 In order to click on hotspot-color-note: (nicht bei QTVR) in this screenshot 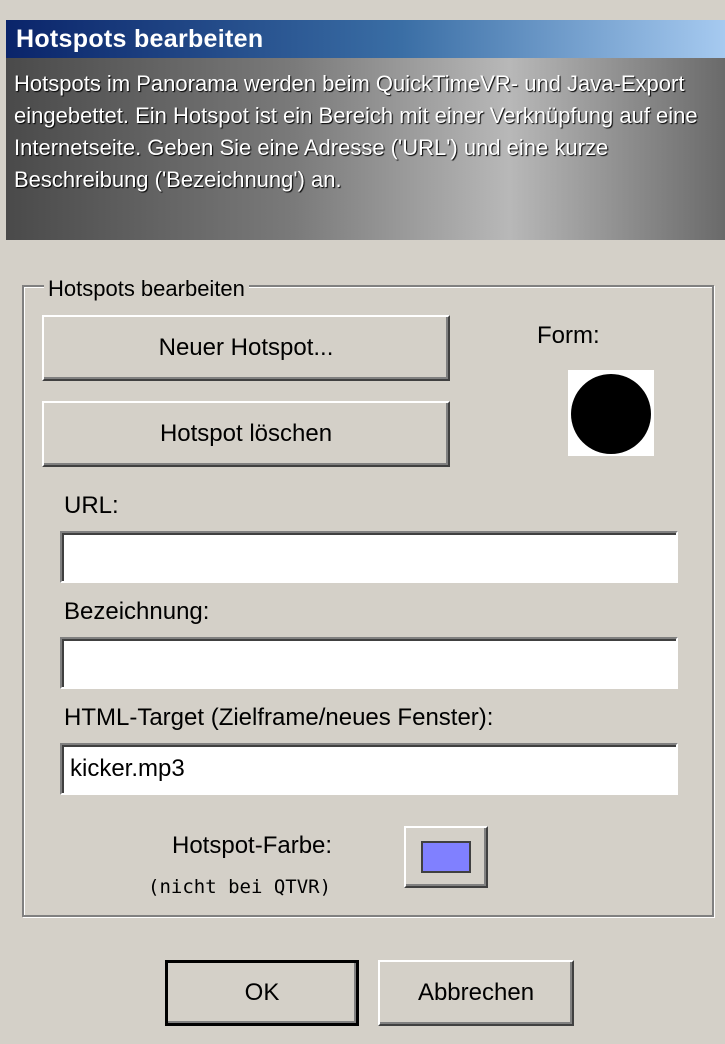, I will do `click(240, 887)`.